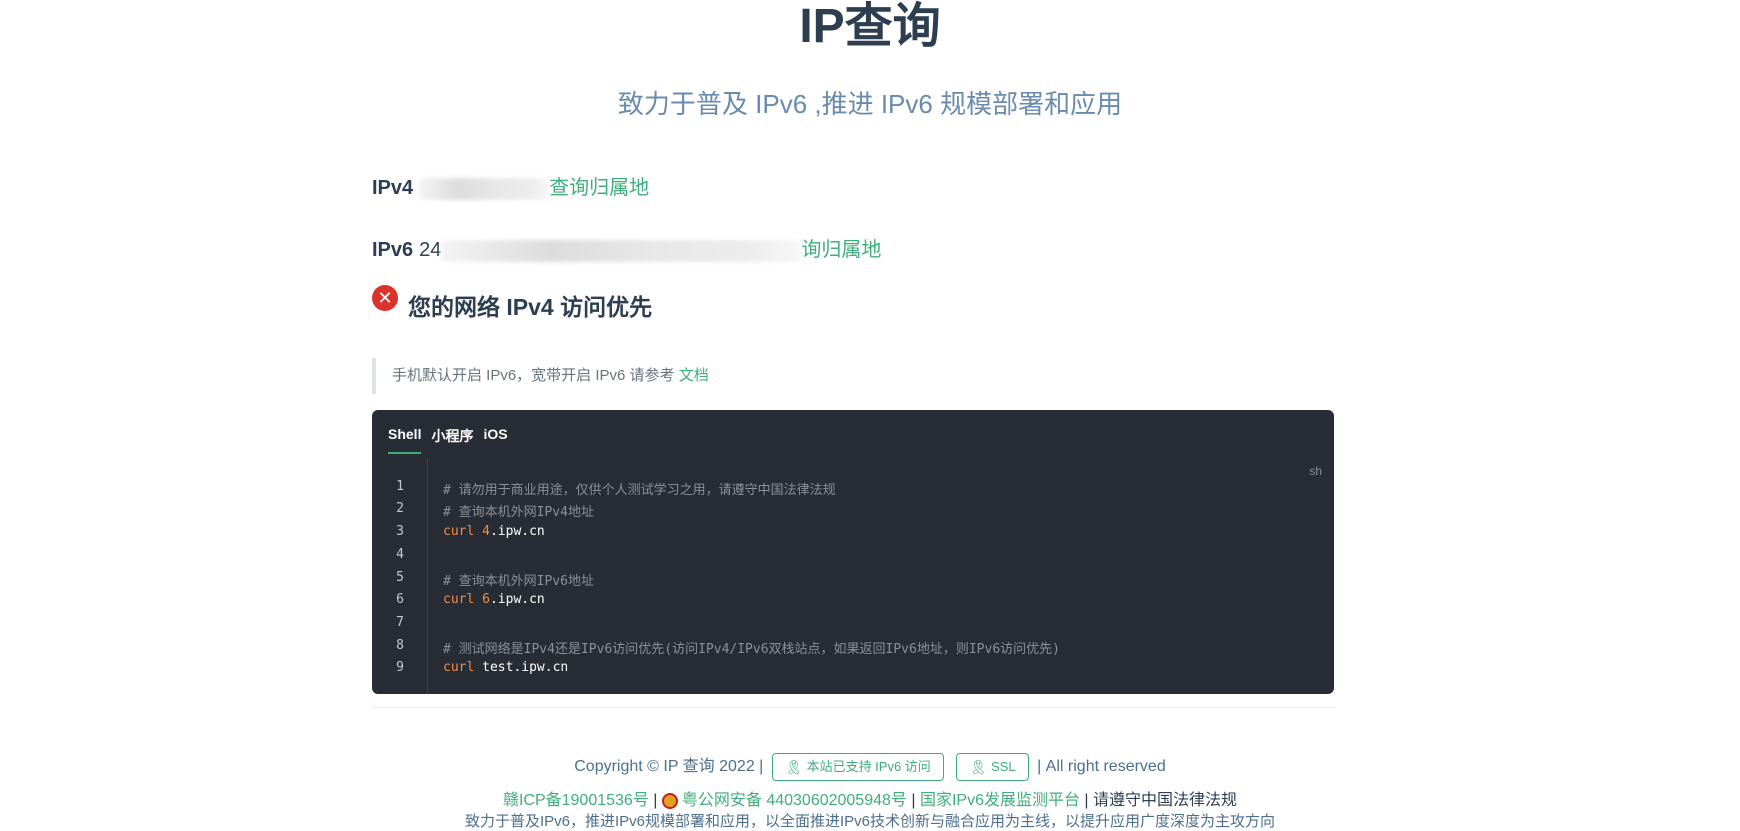  I want to click on law-notice: 请遵守中国法律法规, so click(1165, 800).